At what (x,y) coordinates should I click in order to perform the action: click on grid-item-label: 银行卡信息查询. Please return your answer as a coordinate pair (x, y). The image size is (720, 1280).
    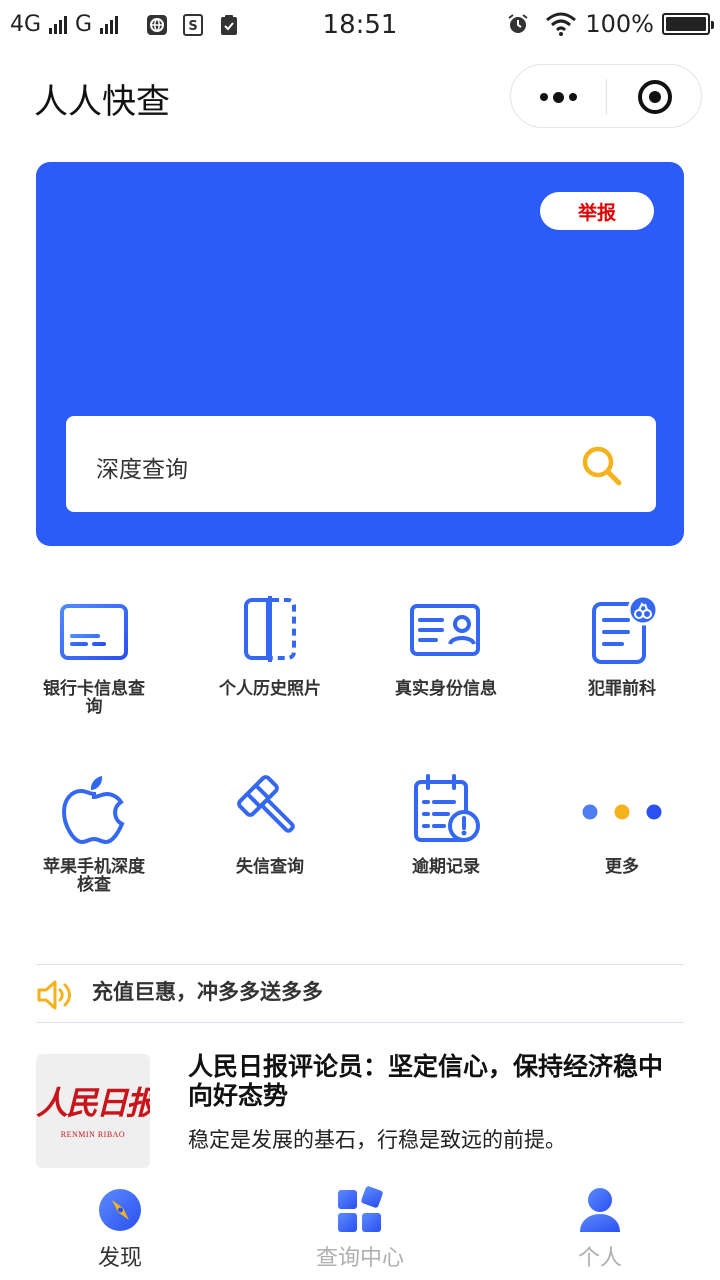
    Looking at the image, I should click on (94, 698).